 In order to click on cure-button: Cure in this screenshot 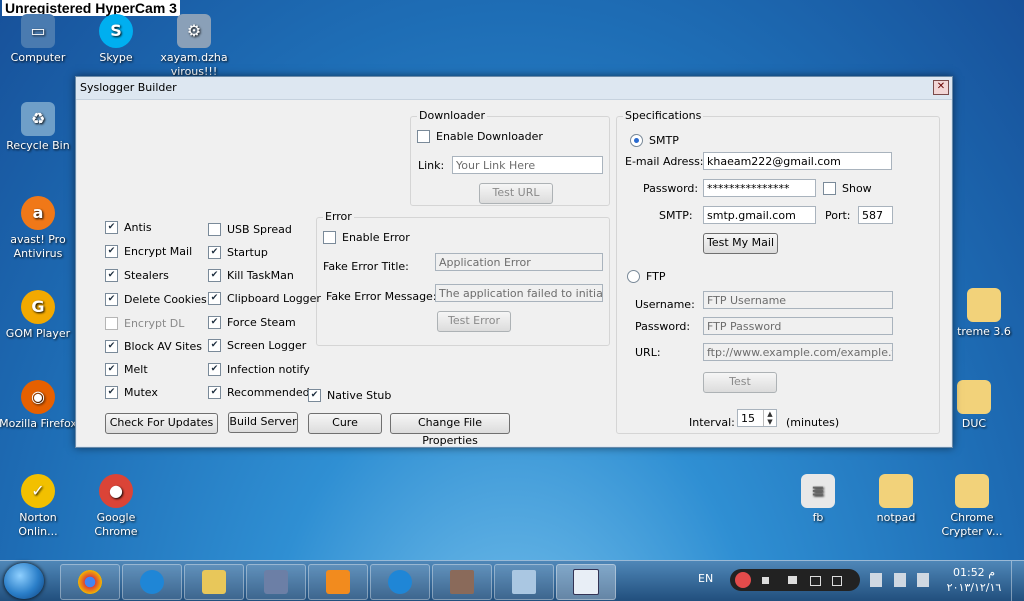, I will do `click(345, 423)`.